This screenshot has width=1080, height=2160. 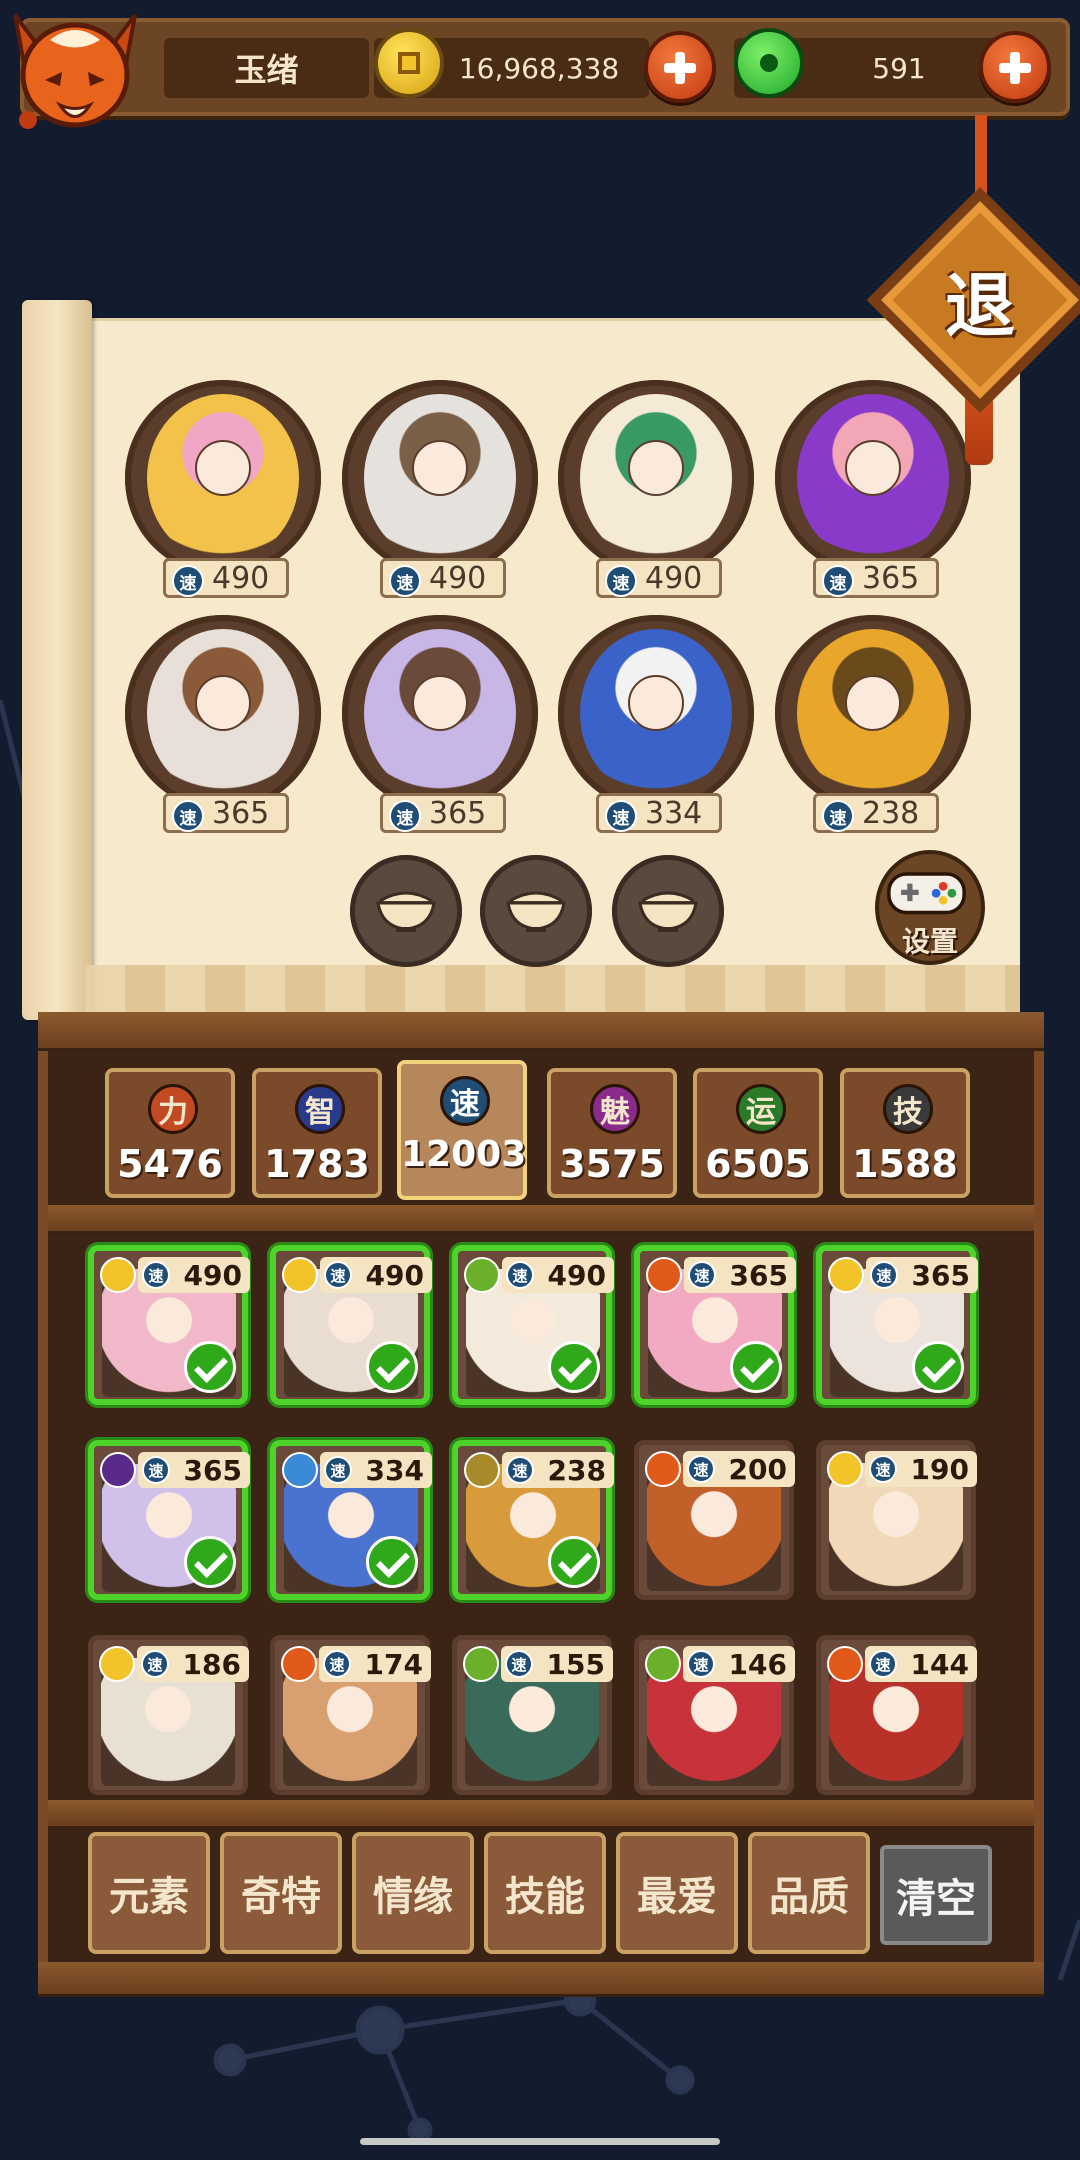 What do you see at coordinates (545, 1893) in the screenshot?
I see `filter-button-skill: 技能` at bounding box center [545, 1893].